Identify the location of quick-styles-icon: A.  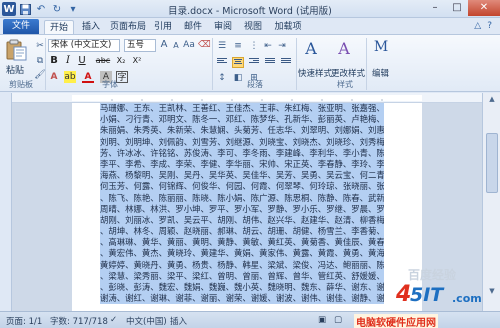
(311, 51).